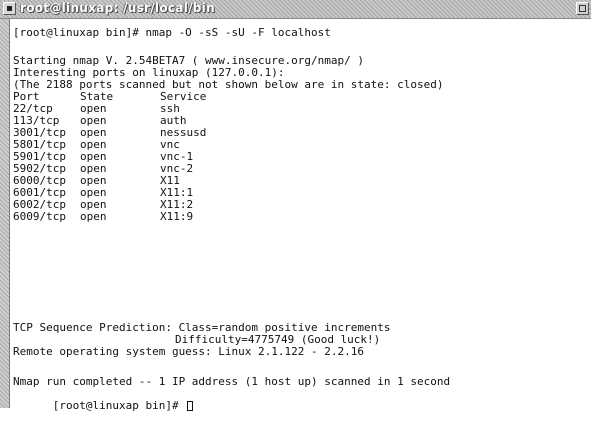 This screenshot has width=591, height=424. What do you see at coordinates (253, 217) in the screenshot?
I see `table-row: 6009/tcp open X11:9` at bounding box center [253, 217].